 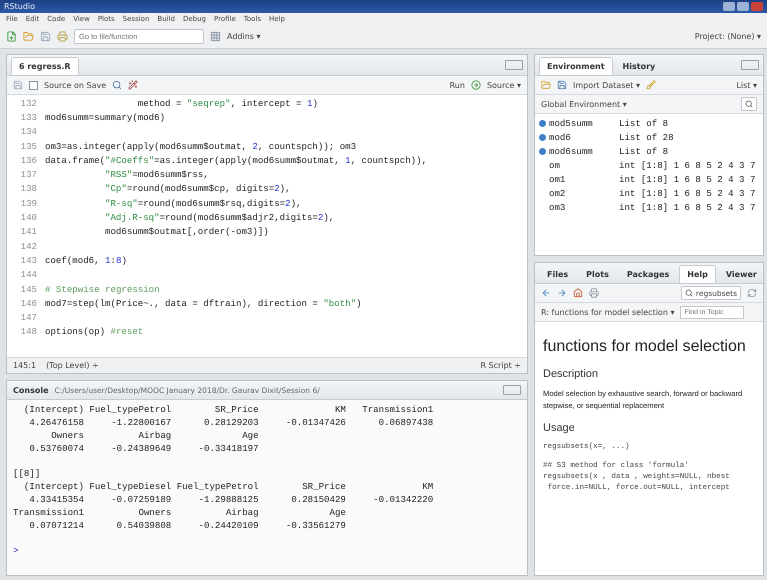 What do you see at coordinates (562, 293) in the screenshot?
I see `forward-arrow-icon` at bounding box center [562, 293].